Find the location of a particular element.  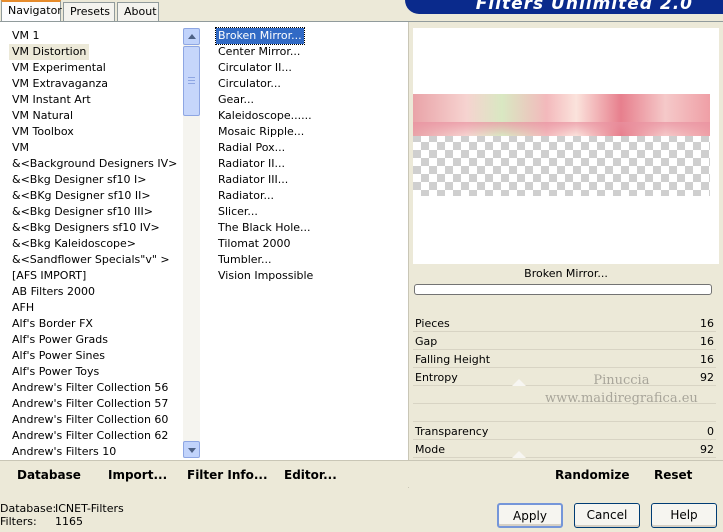

chevron-down-icon is located at coordinates (192, 450).